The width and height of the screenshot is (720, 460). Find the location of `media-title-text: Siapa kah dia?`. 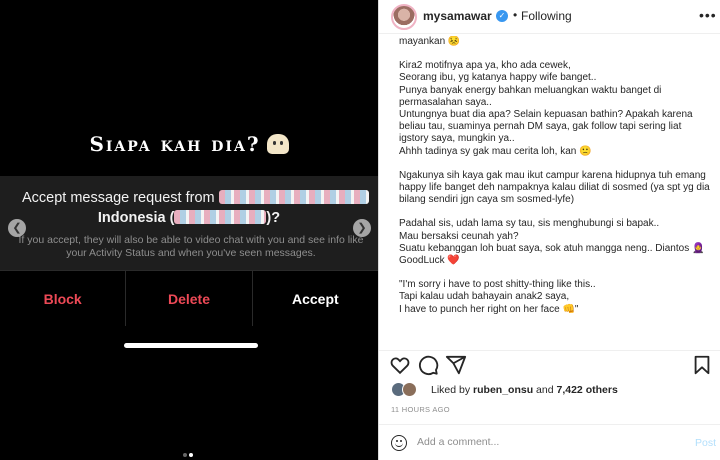

media-title-text: Siapa kah dia? is located at coordinates (175, 144).